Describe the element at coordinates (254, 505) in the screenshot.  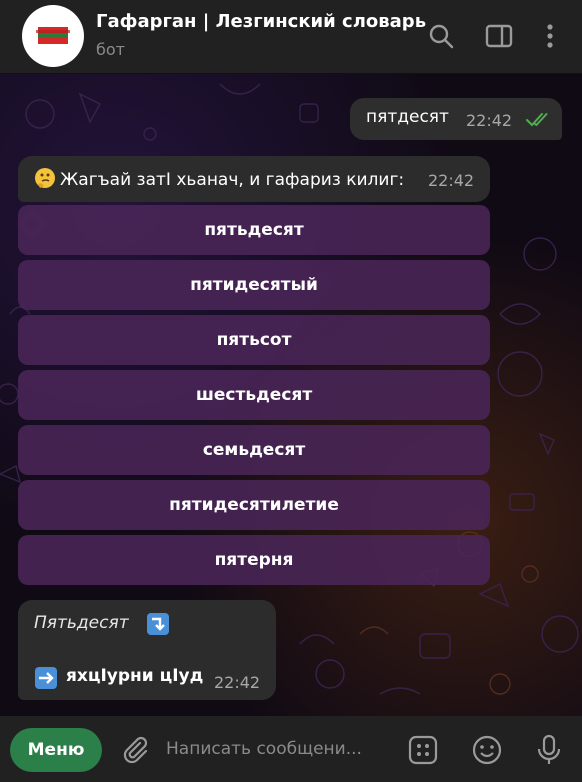
I see `keyboard-button-6: пятидесятилетие` at that location.